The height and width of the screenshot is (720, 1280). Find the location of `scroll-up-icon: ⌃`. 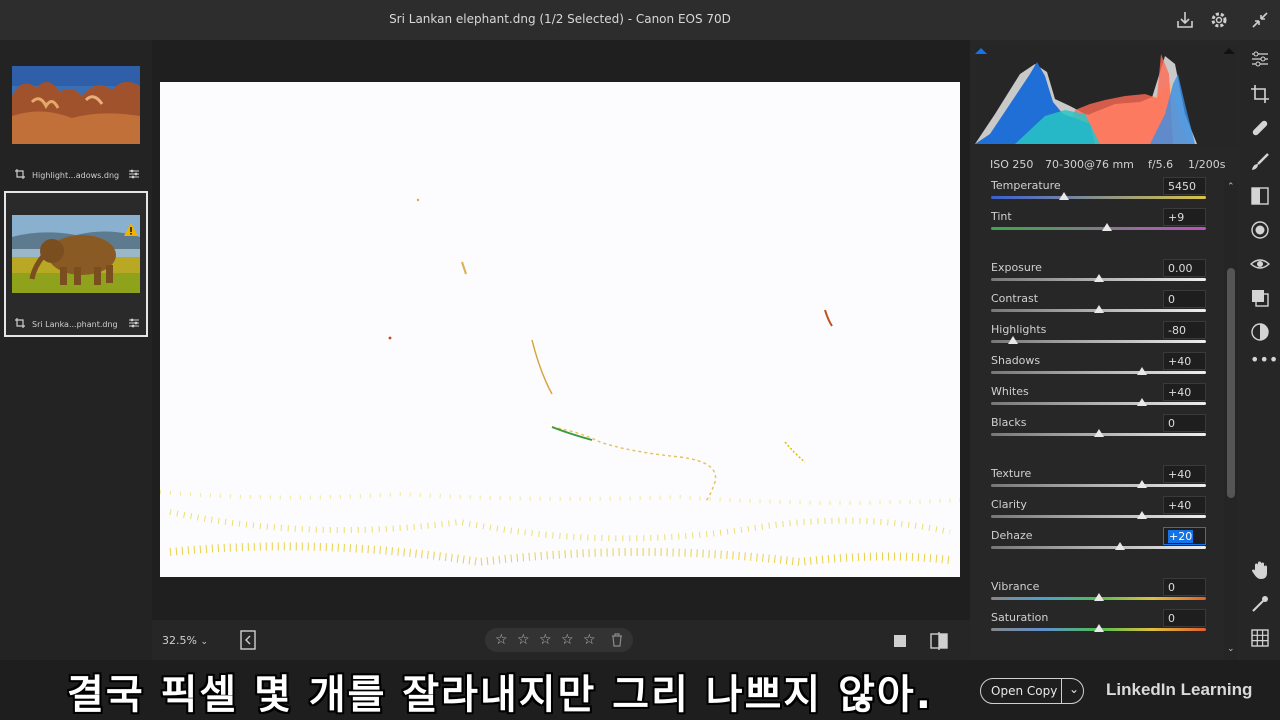

scroll-up-icon: ⌃ is located at coordinates (1231, 187).